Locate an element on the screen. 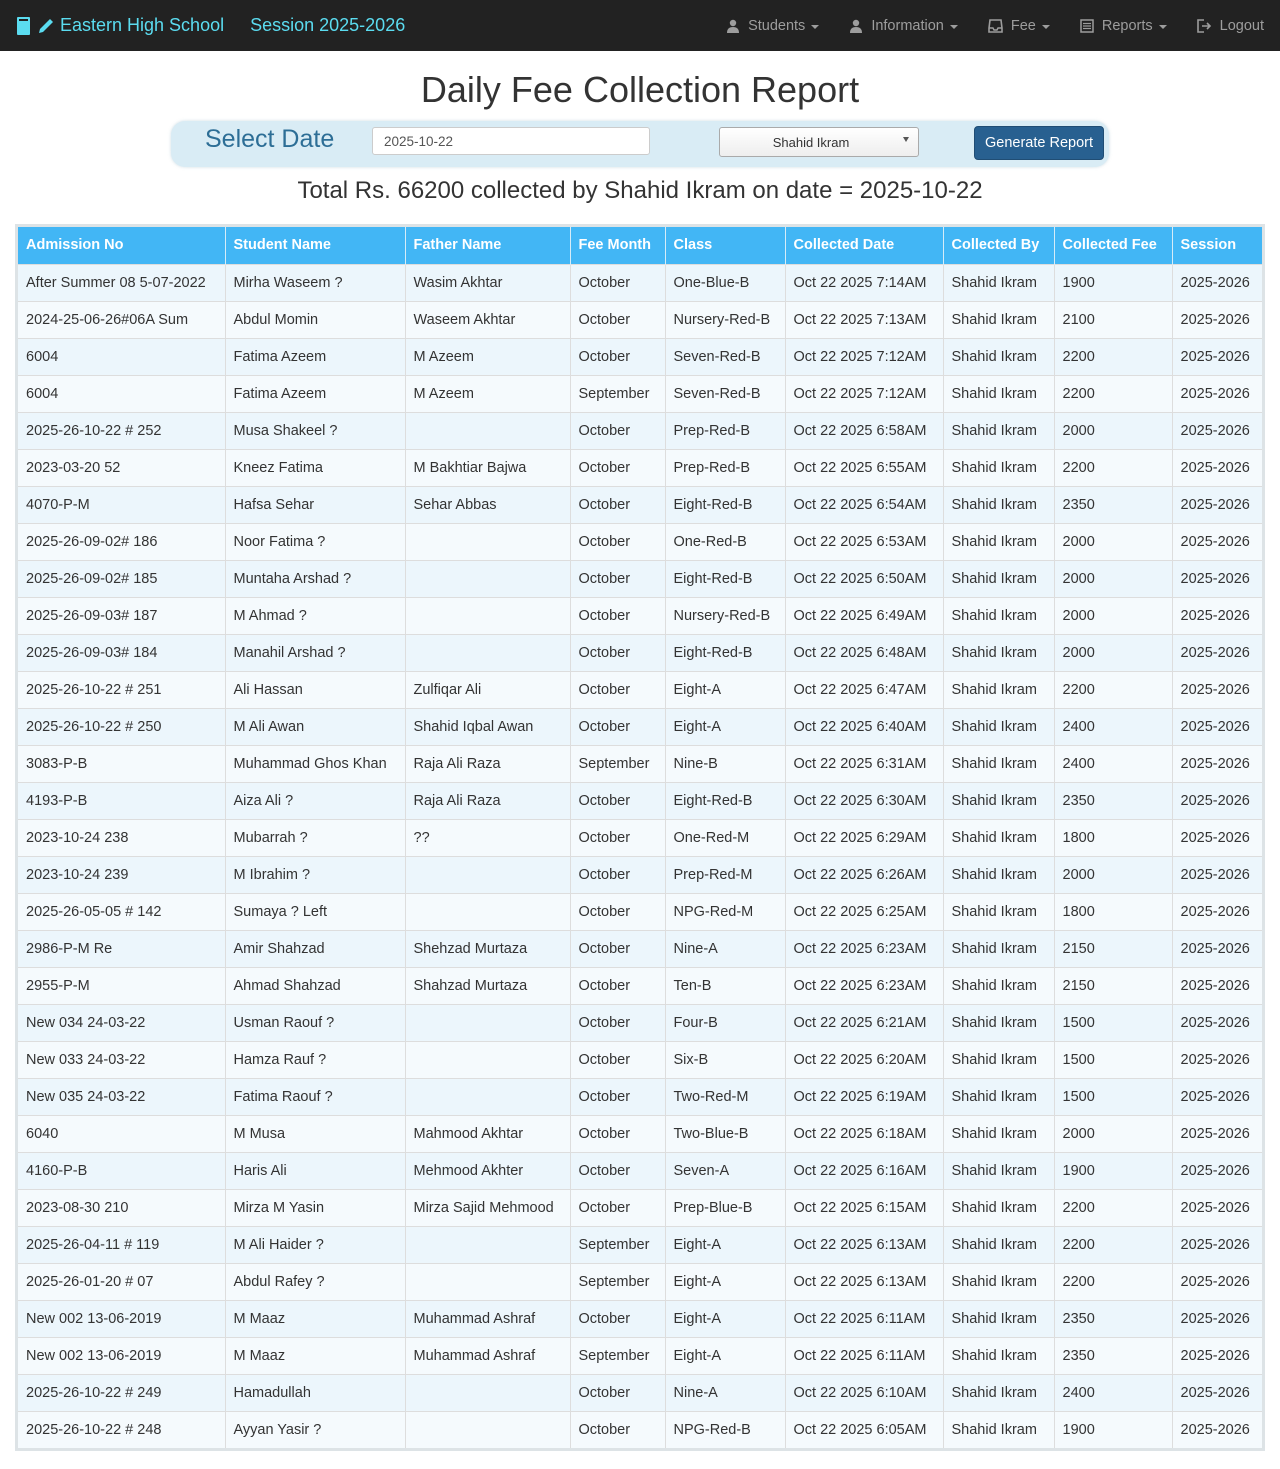 The width and height of the screenshot is (1280, 1469). cell-admission-no: 2025-26-04-11 # 119 is located at coordinates (122, 1244).